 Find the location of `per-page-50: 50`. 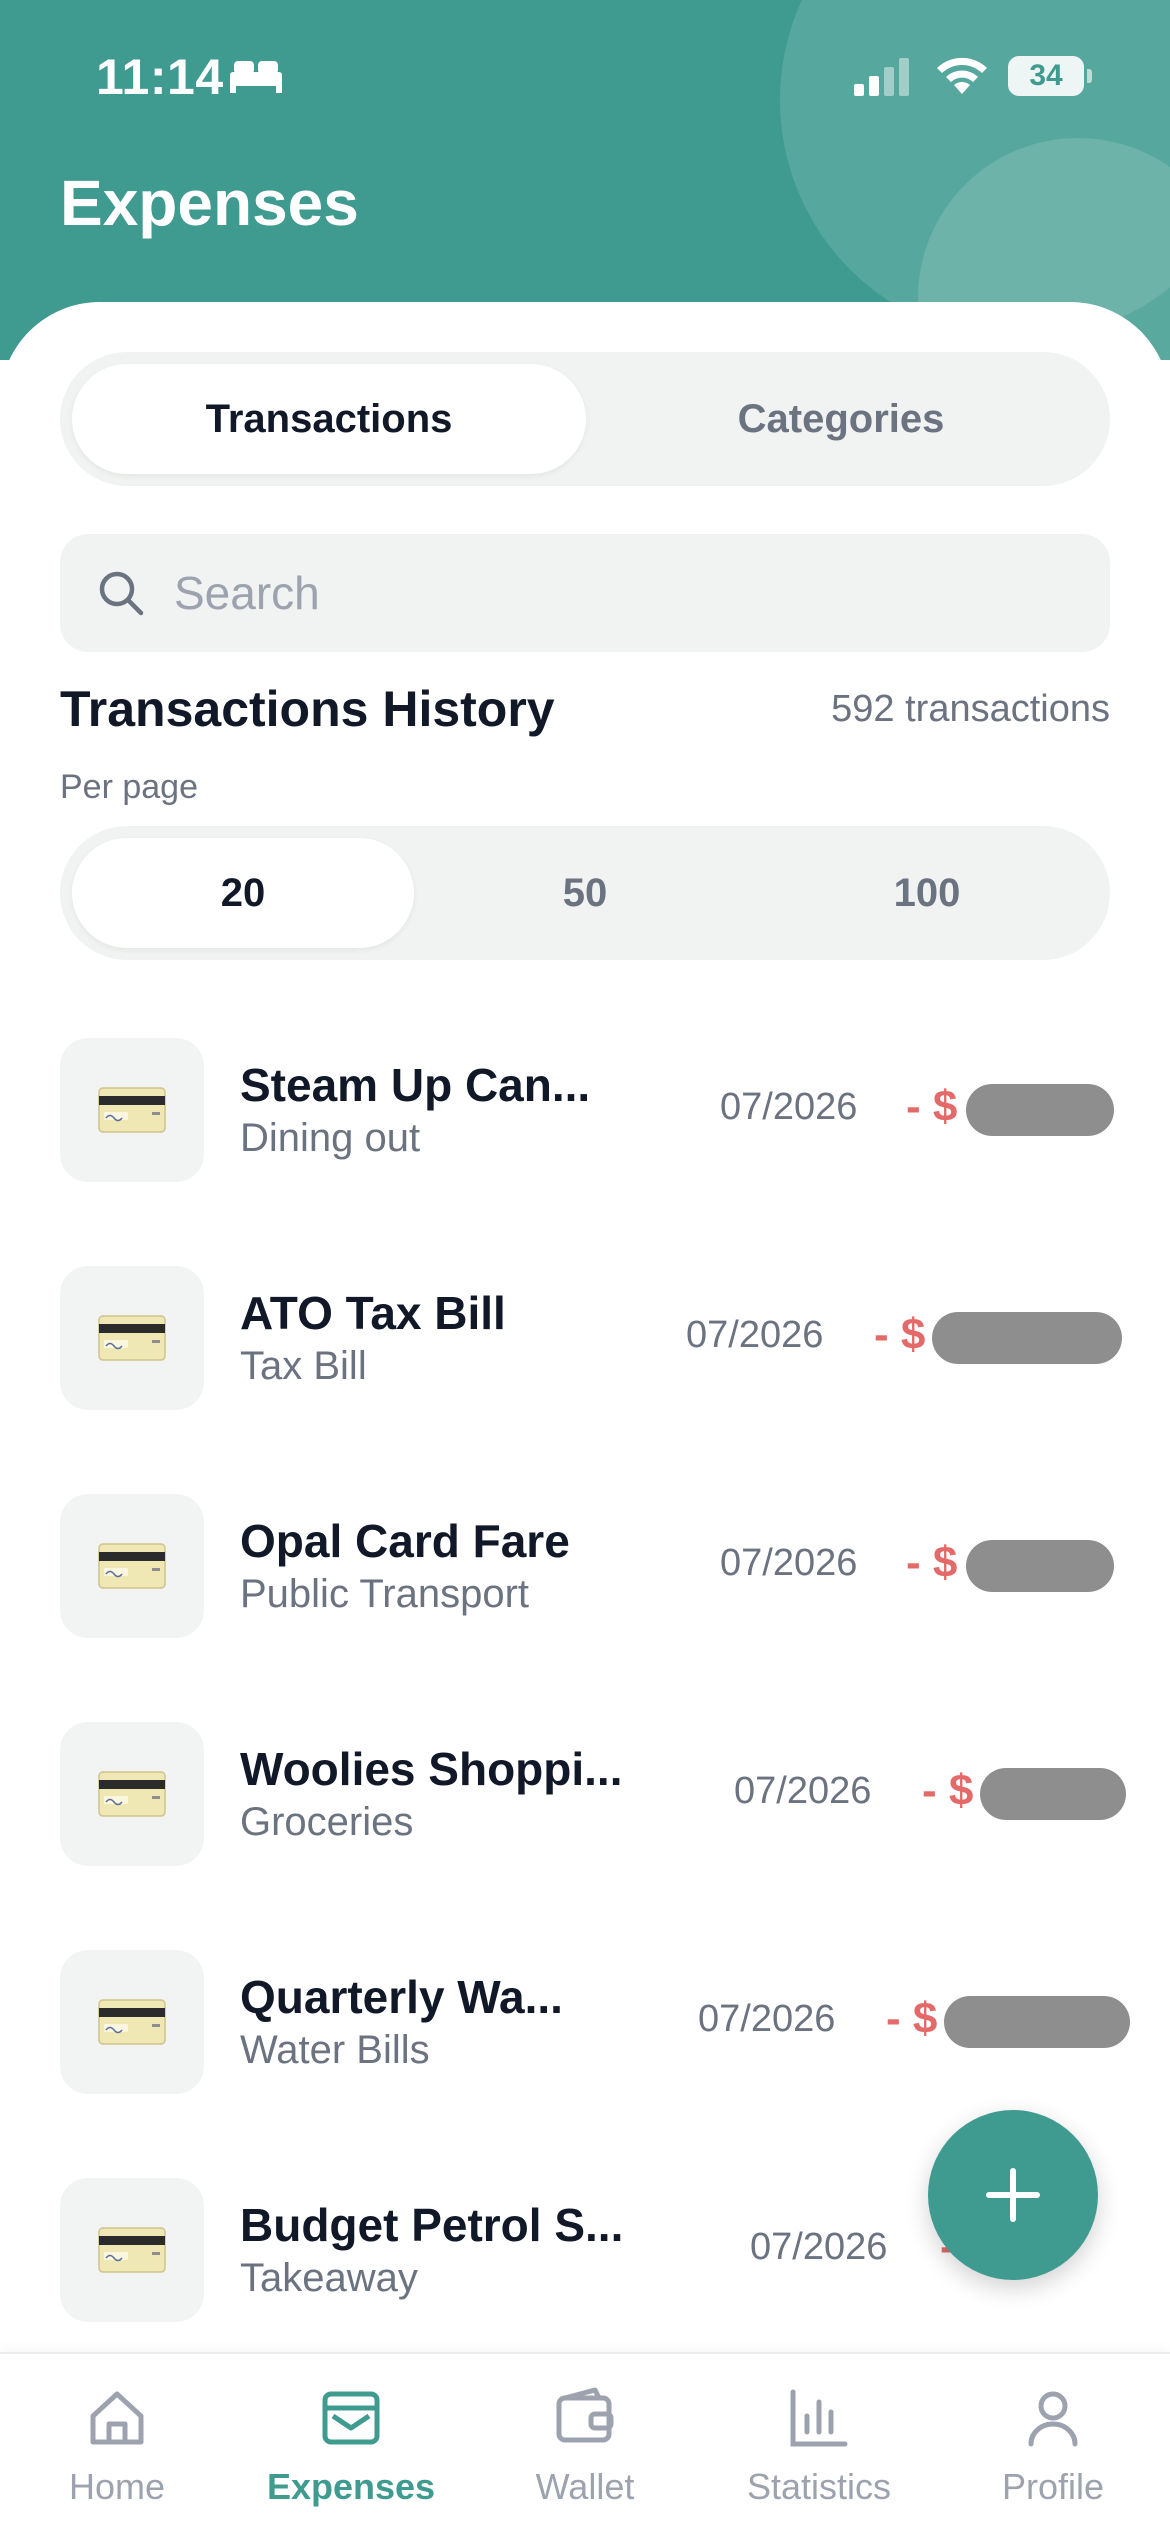

per-page-50: 50 is located at coordinates (585, 893).